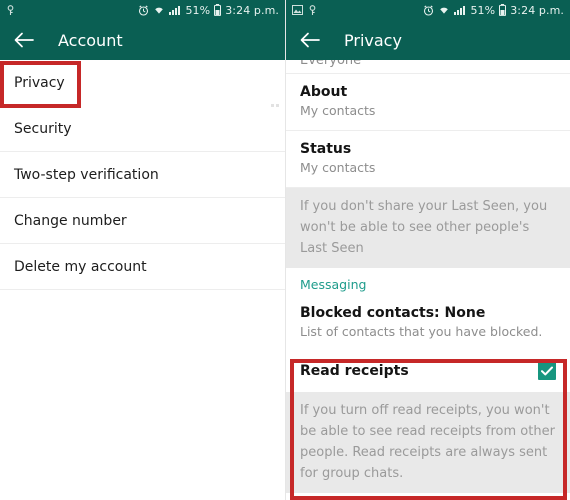  What do you see at coordinates (428, 40) in the screenshot?
I see `app-bar-right: Privacy` at bounding box center [428, 40].